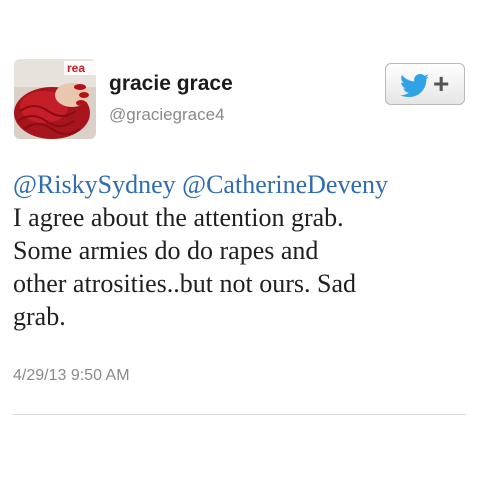 Image resolution: width=480 pixels, height=480 pixels. Describe the element at coordinates (239, 414) in the screenshot. I see `divider` at that location.